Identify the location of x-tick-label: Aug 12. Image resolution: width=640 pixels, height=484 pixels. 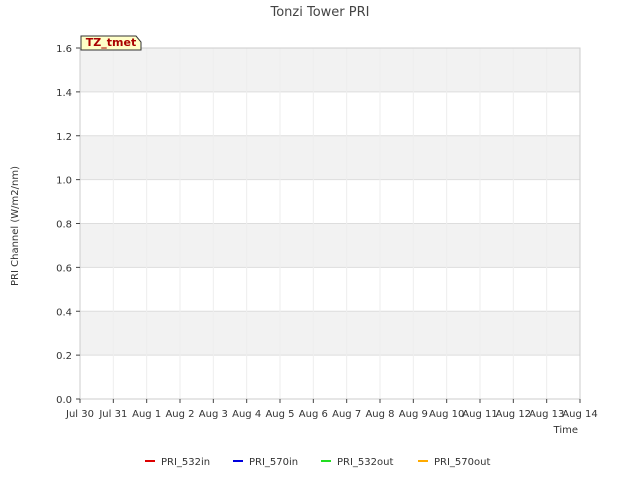
(513, 414).